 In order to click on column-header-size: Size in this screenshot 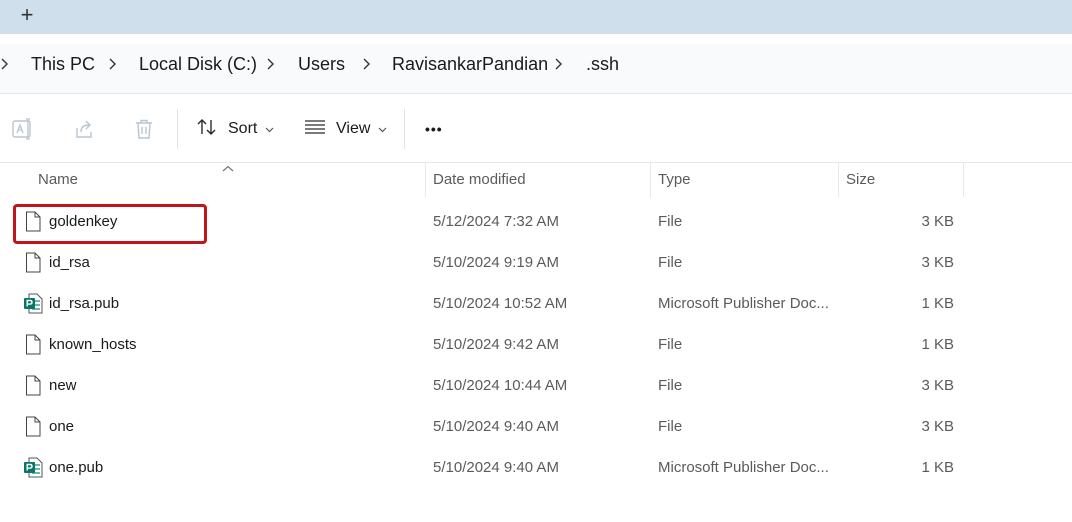, I will do `click(860, 180)`.